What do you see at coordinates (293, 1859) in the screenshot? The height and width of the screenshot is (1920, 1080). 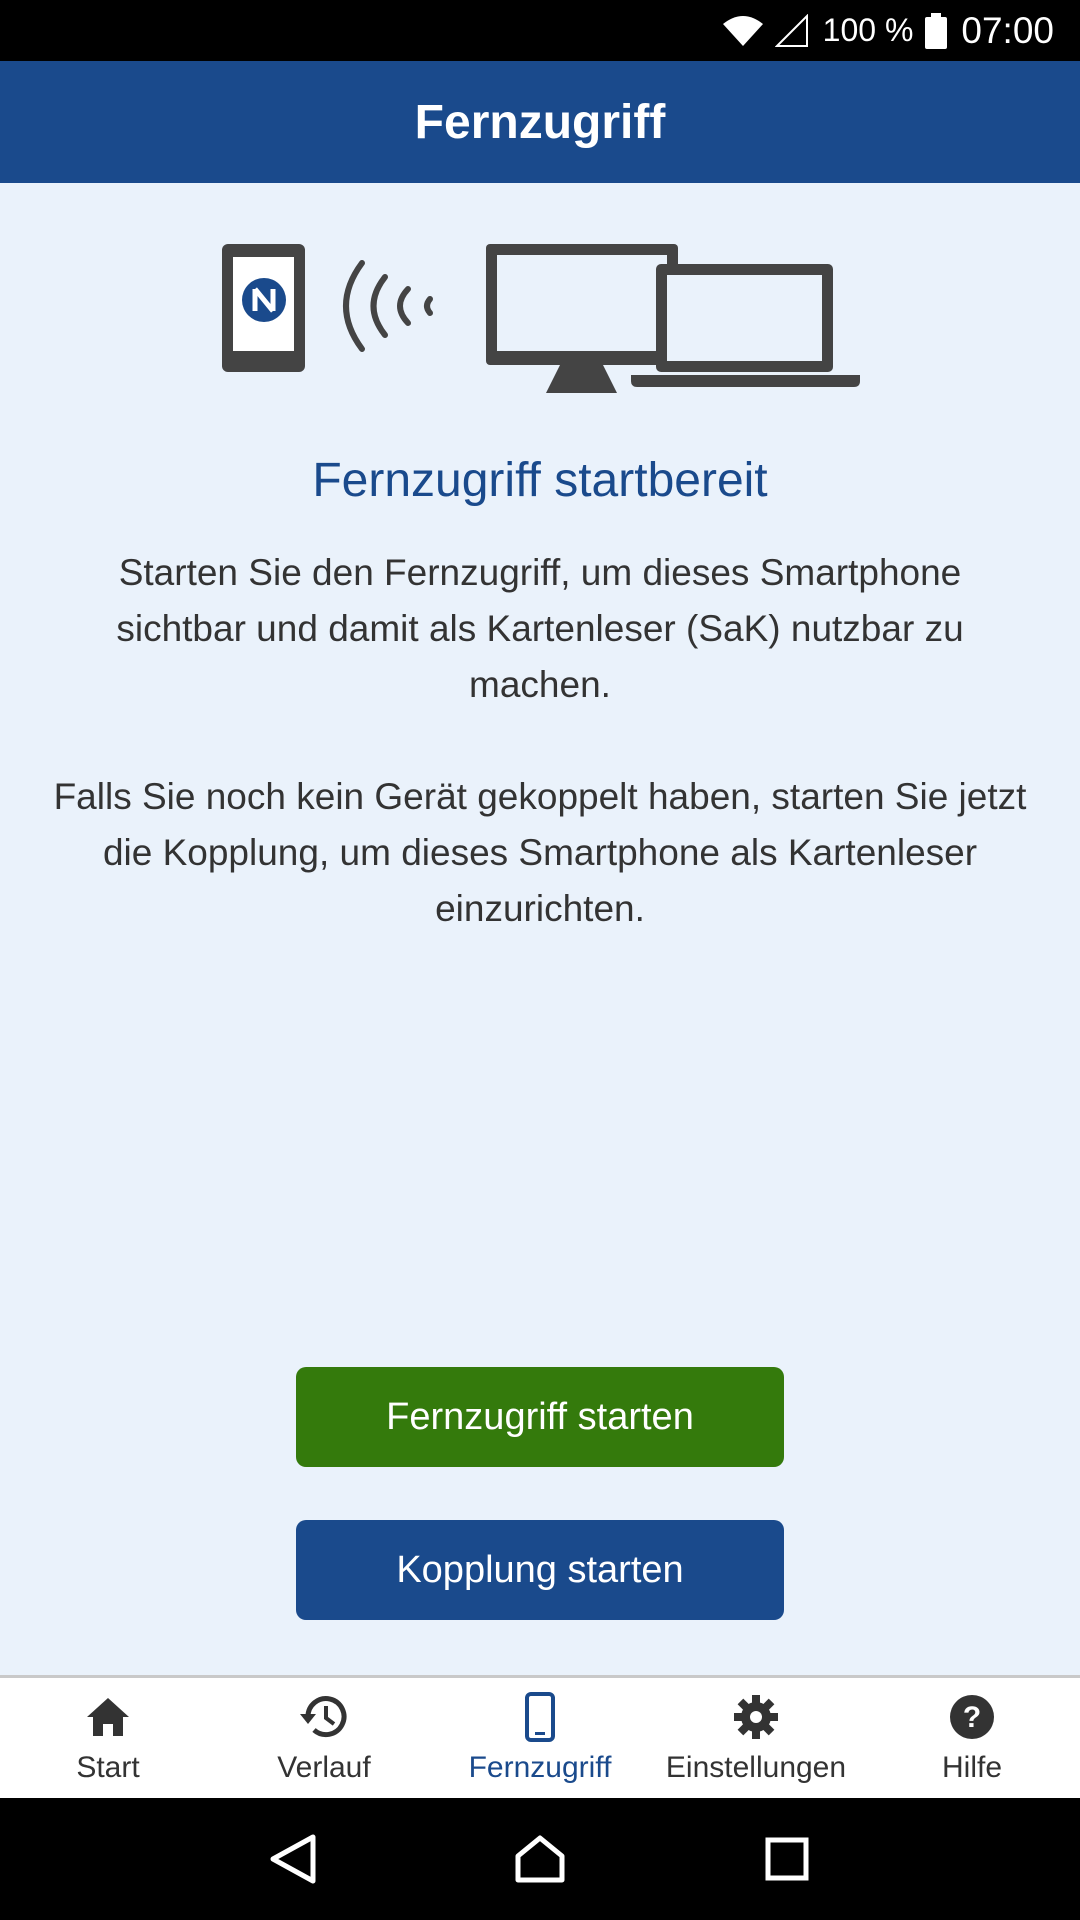 I see `back-icon` at bounding box center [293, 1859].